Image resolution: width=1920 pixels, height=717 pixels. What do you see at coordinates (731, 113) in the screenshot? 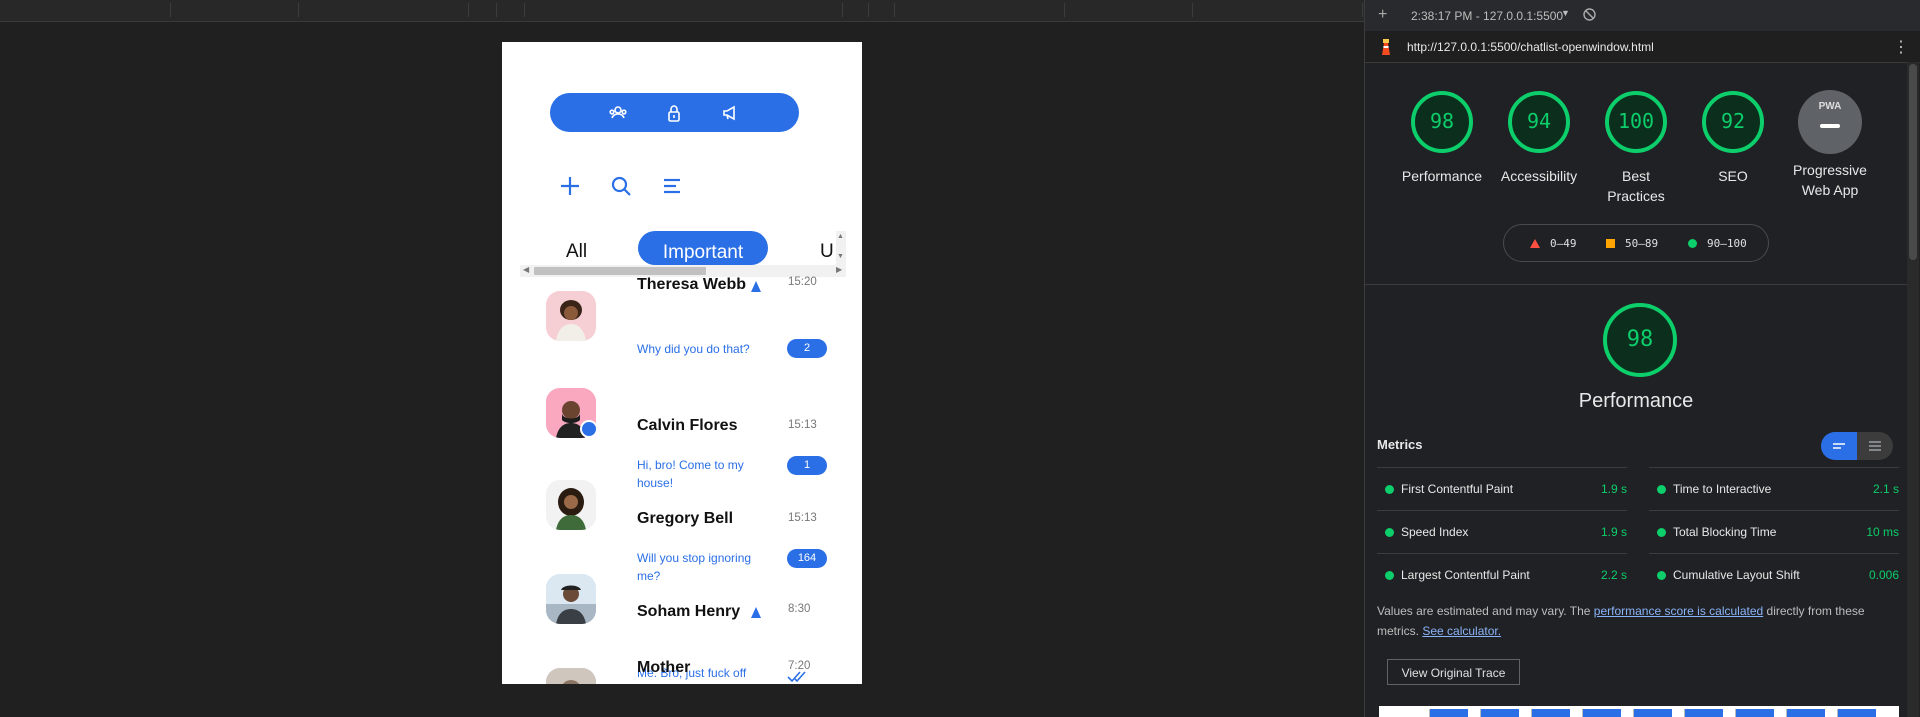
I see `megaphone-icon` at bounding box center [731, 113].